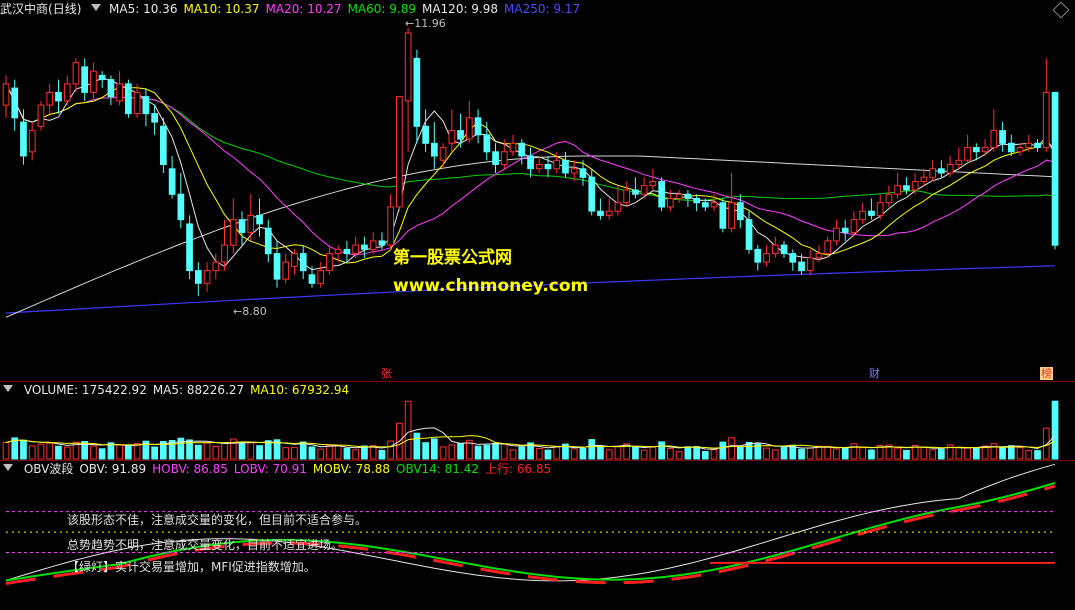 This screenshot has height=610, width=1075. I want to click on marker-bang: 榜, so click(1046, 373).